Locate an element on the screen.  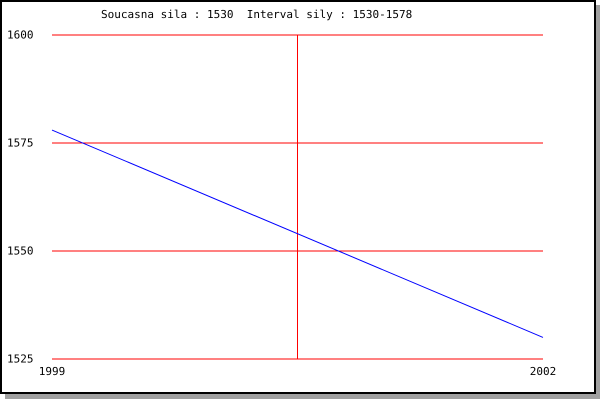
chart-title: Soucasna sila : 1530 Interval sily : 1530-1578 is located at coordinates (256, 14).